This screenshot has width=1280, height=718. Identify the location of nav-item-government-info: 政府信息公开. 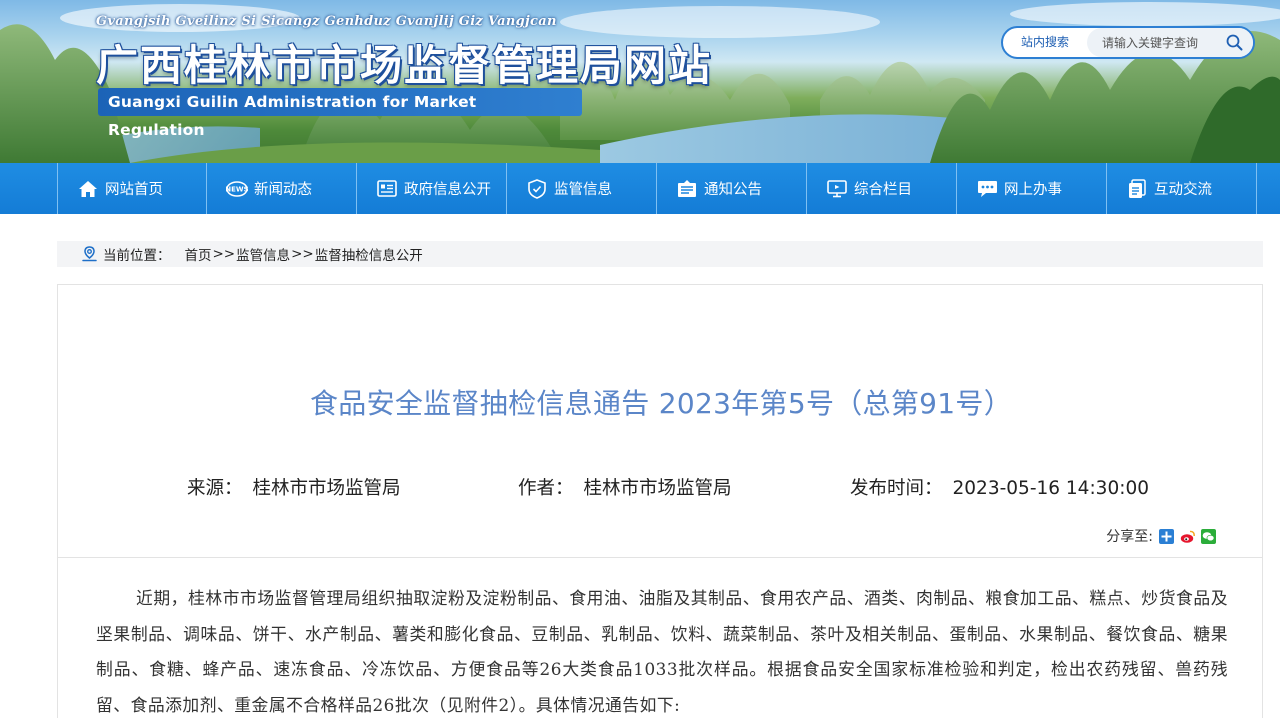
(432, 188).